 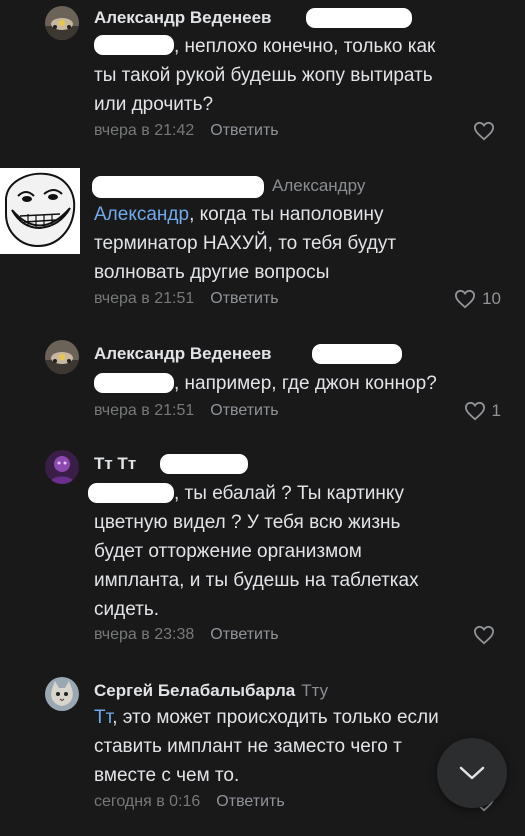 I want to click on comment-meta: сегодня в 0:16 Ответить, so click(x=189, y=802).